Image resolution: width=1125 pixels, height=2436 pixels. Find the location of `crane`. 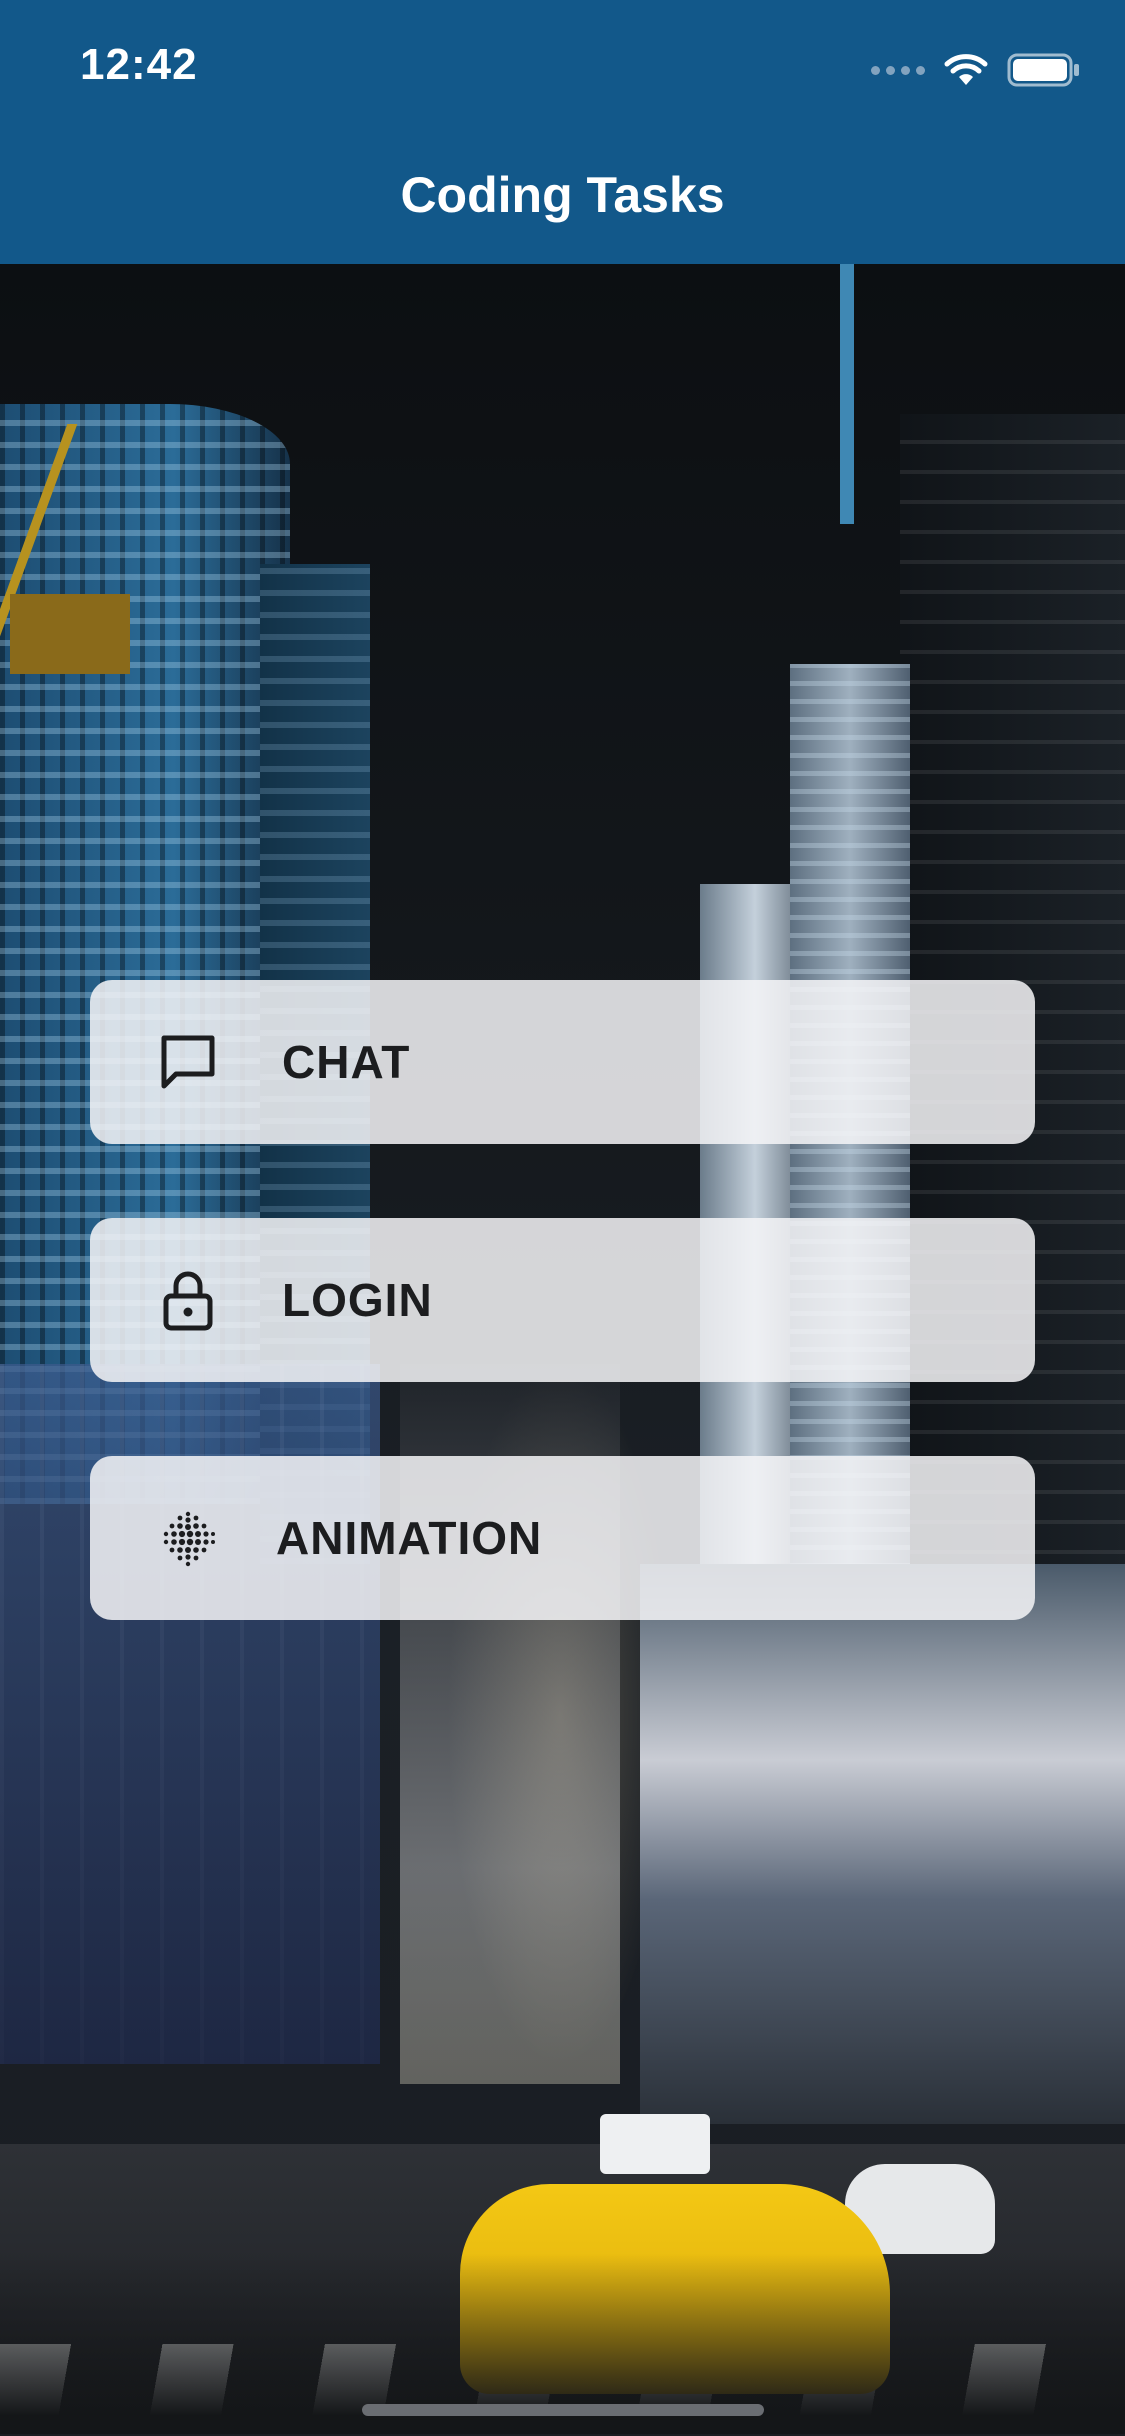

crane is located at coordinates (70, 634).